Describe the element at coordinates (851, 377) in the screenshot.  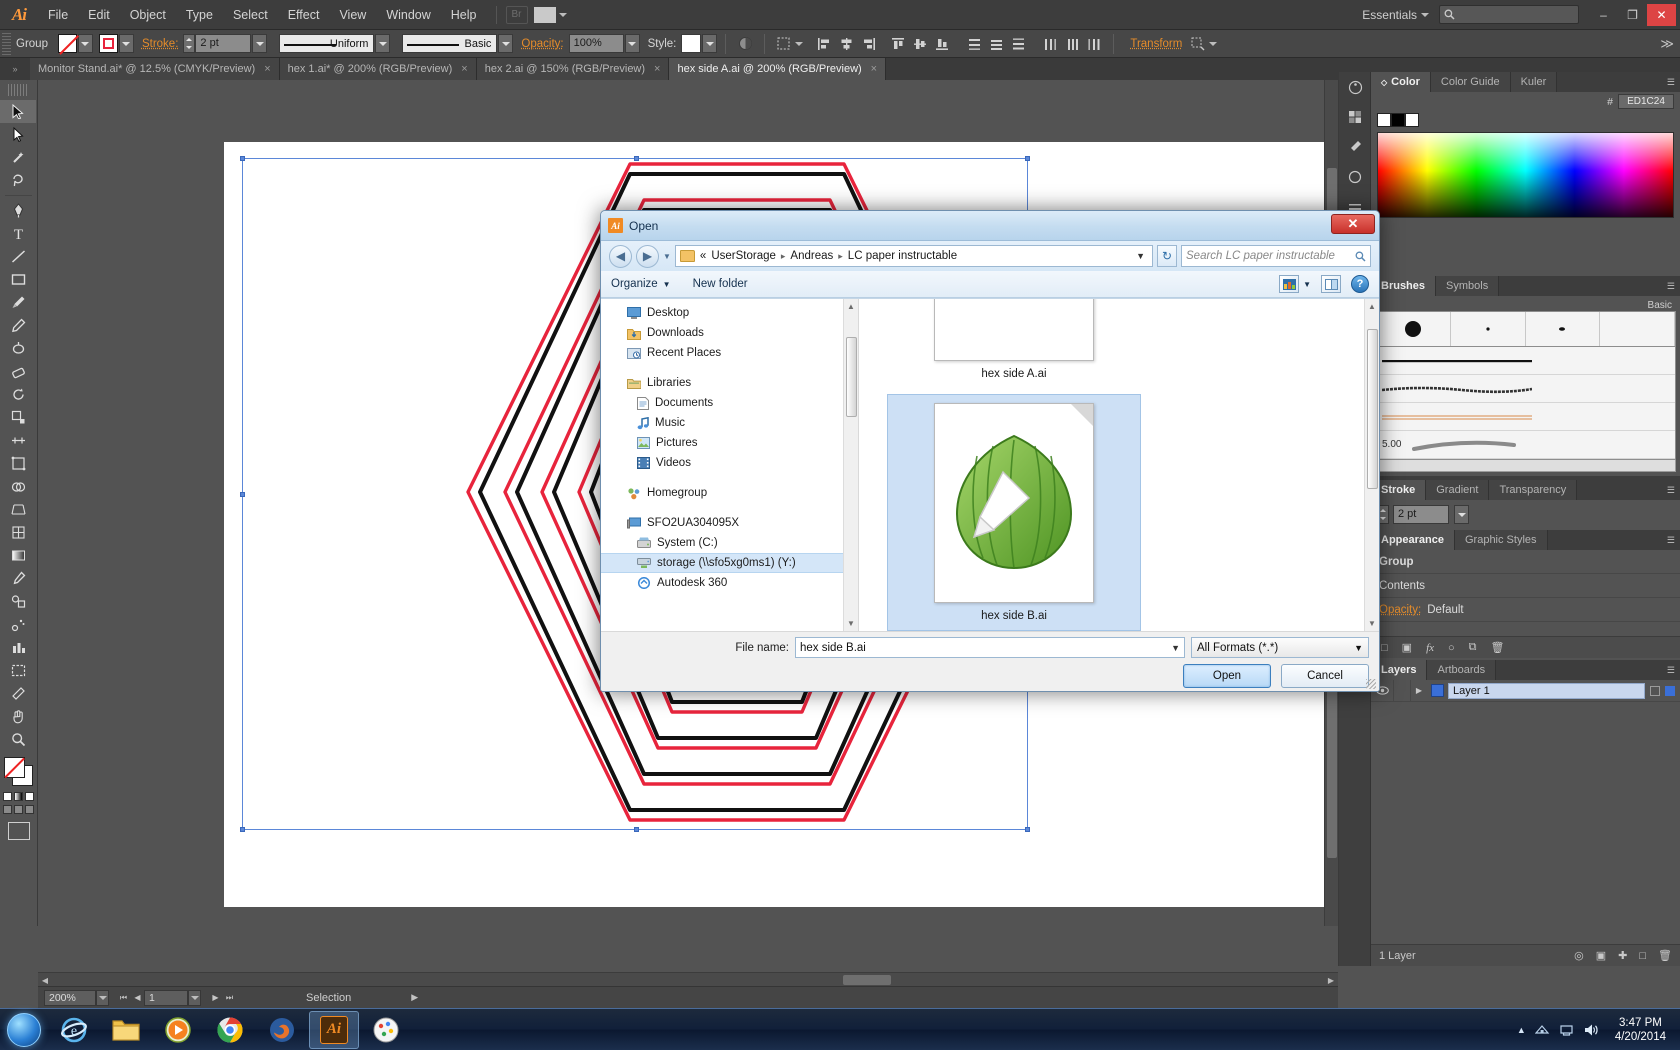
I see `scrollbar-thumb` at that location.